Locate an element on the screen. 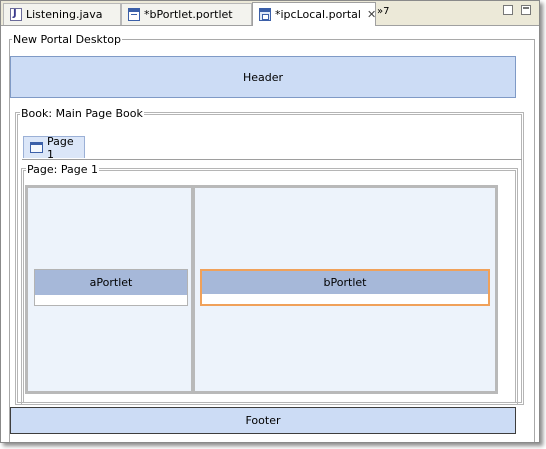  portlet-b: bPortlet is located at coordinates (345, 287).